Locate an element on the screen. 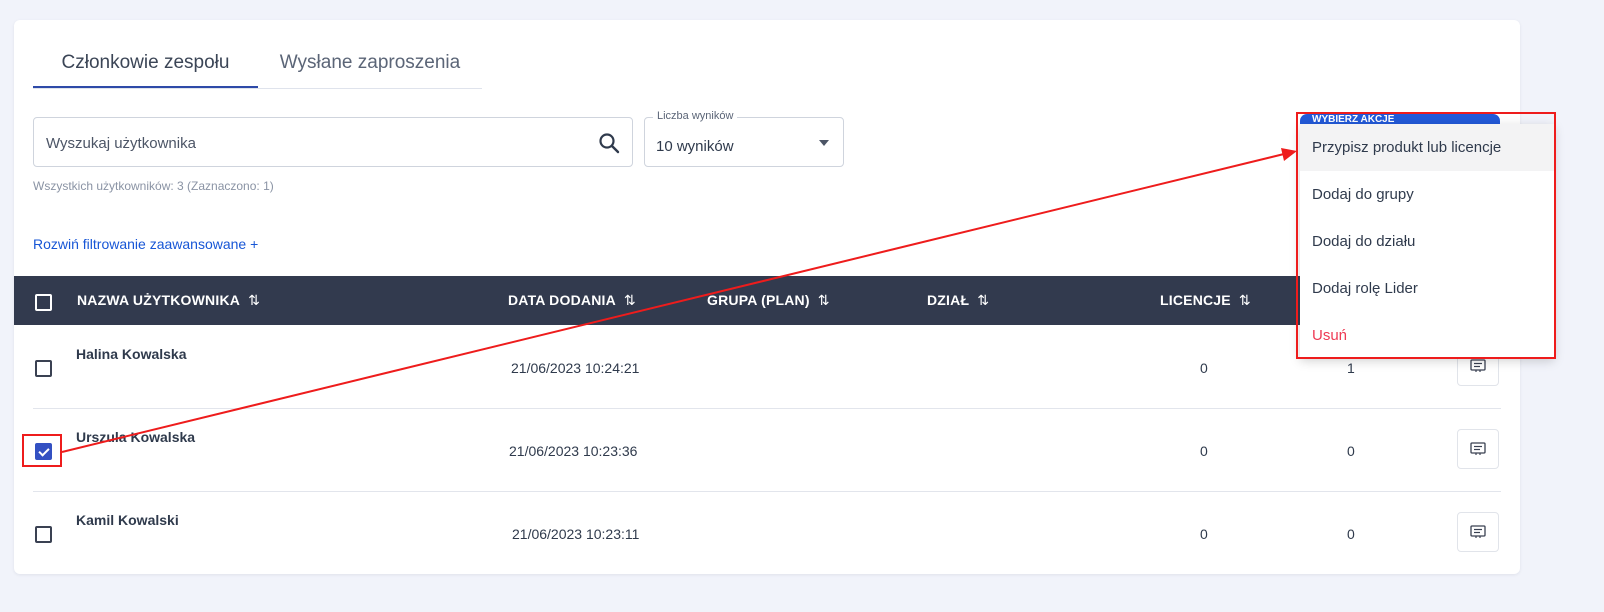  chevron-down-icon is located at coordinates (824, 143).